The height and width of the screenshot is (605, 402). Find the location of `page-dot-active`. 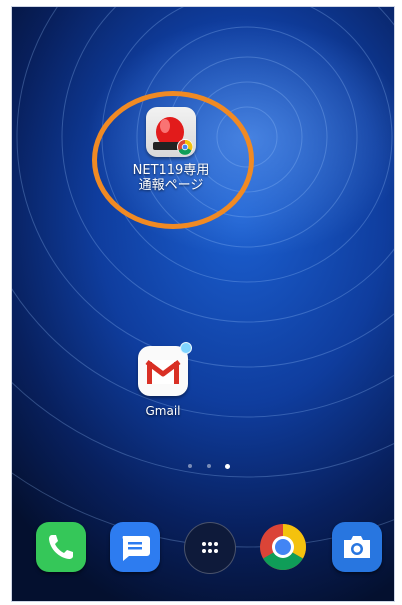

page-dot-active is located at coordinates (227, 466).